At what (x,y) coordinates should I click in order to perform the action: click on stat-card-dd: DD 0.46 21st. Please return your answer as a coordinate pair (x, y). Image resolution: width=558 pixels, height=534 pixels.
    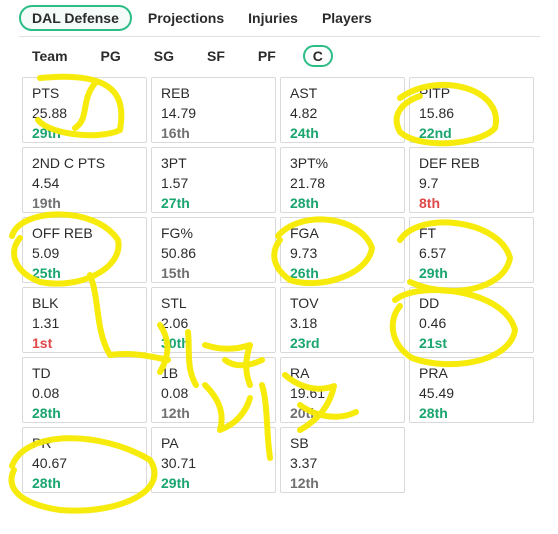
    Looking at the image, I should click on (471, 320).